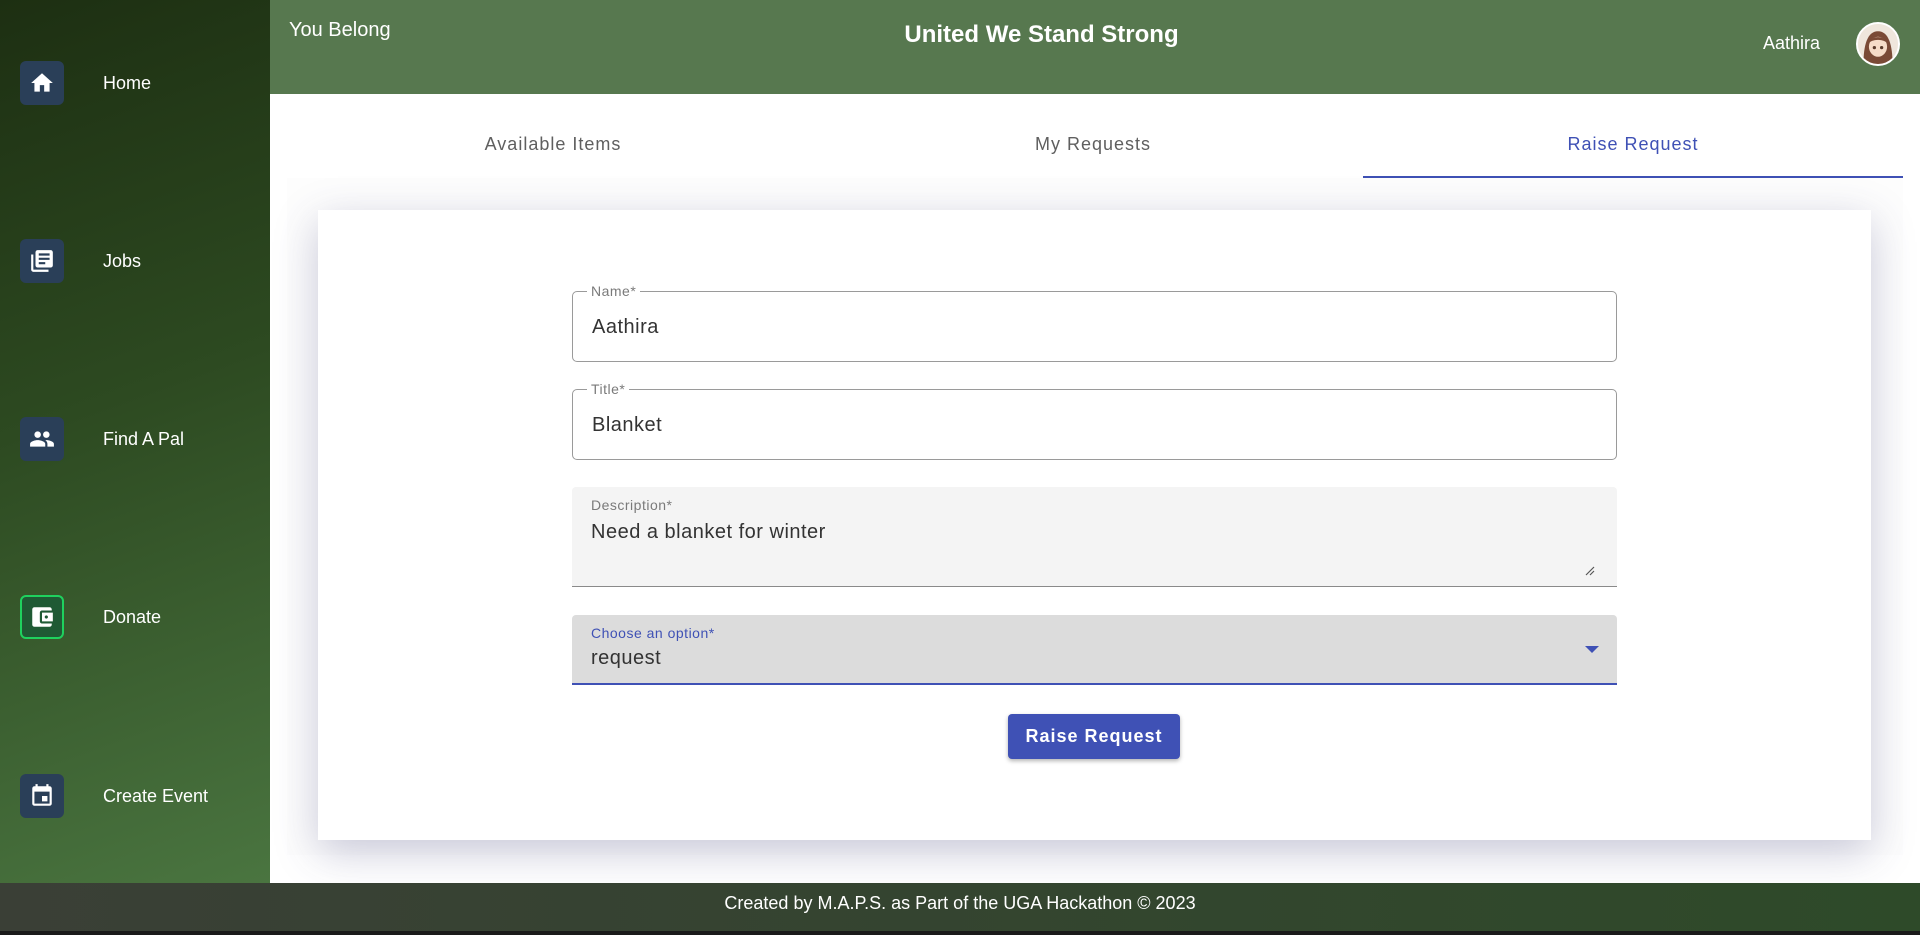 The image size is (1920, 935). Describe the element at coordinates (42, 439) in the screenshot. I see `people-icon` at that location.